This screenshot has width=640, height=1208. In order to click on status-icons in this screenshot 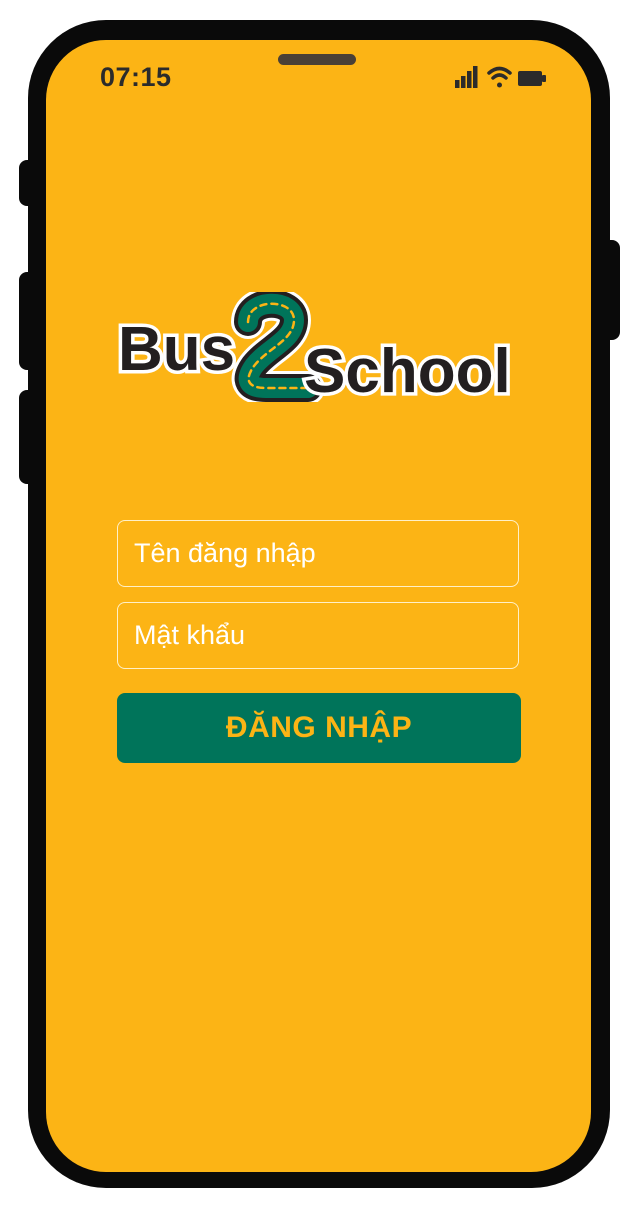, I will do `click(500, 77)`.